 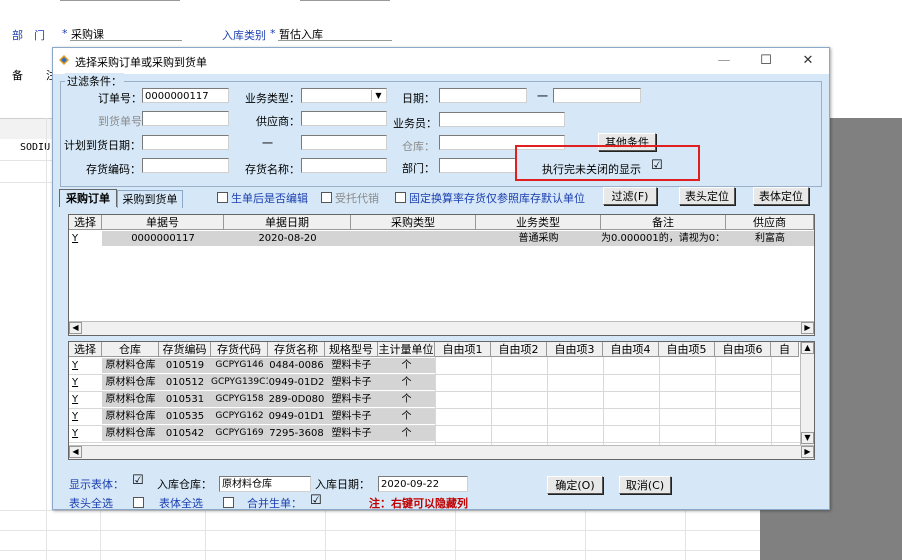 What do you see at coordinates (287, 238) in the screenshot?
I see `hdr-row-date: 2020-08-20` at bounding box center [287, 238].